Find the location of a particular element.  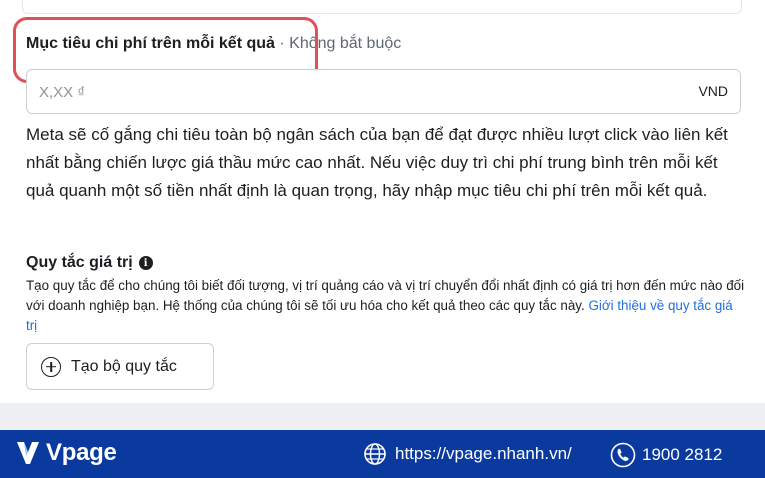

phone: 1900 2812 is located at coordinates (666, 455).